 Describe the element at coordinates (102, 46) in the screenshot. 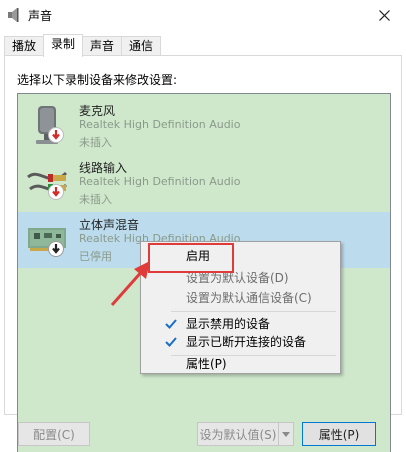

I see `tab-sounds: 声音` at that location.